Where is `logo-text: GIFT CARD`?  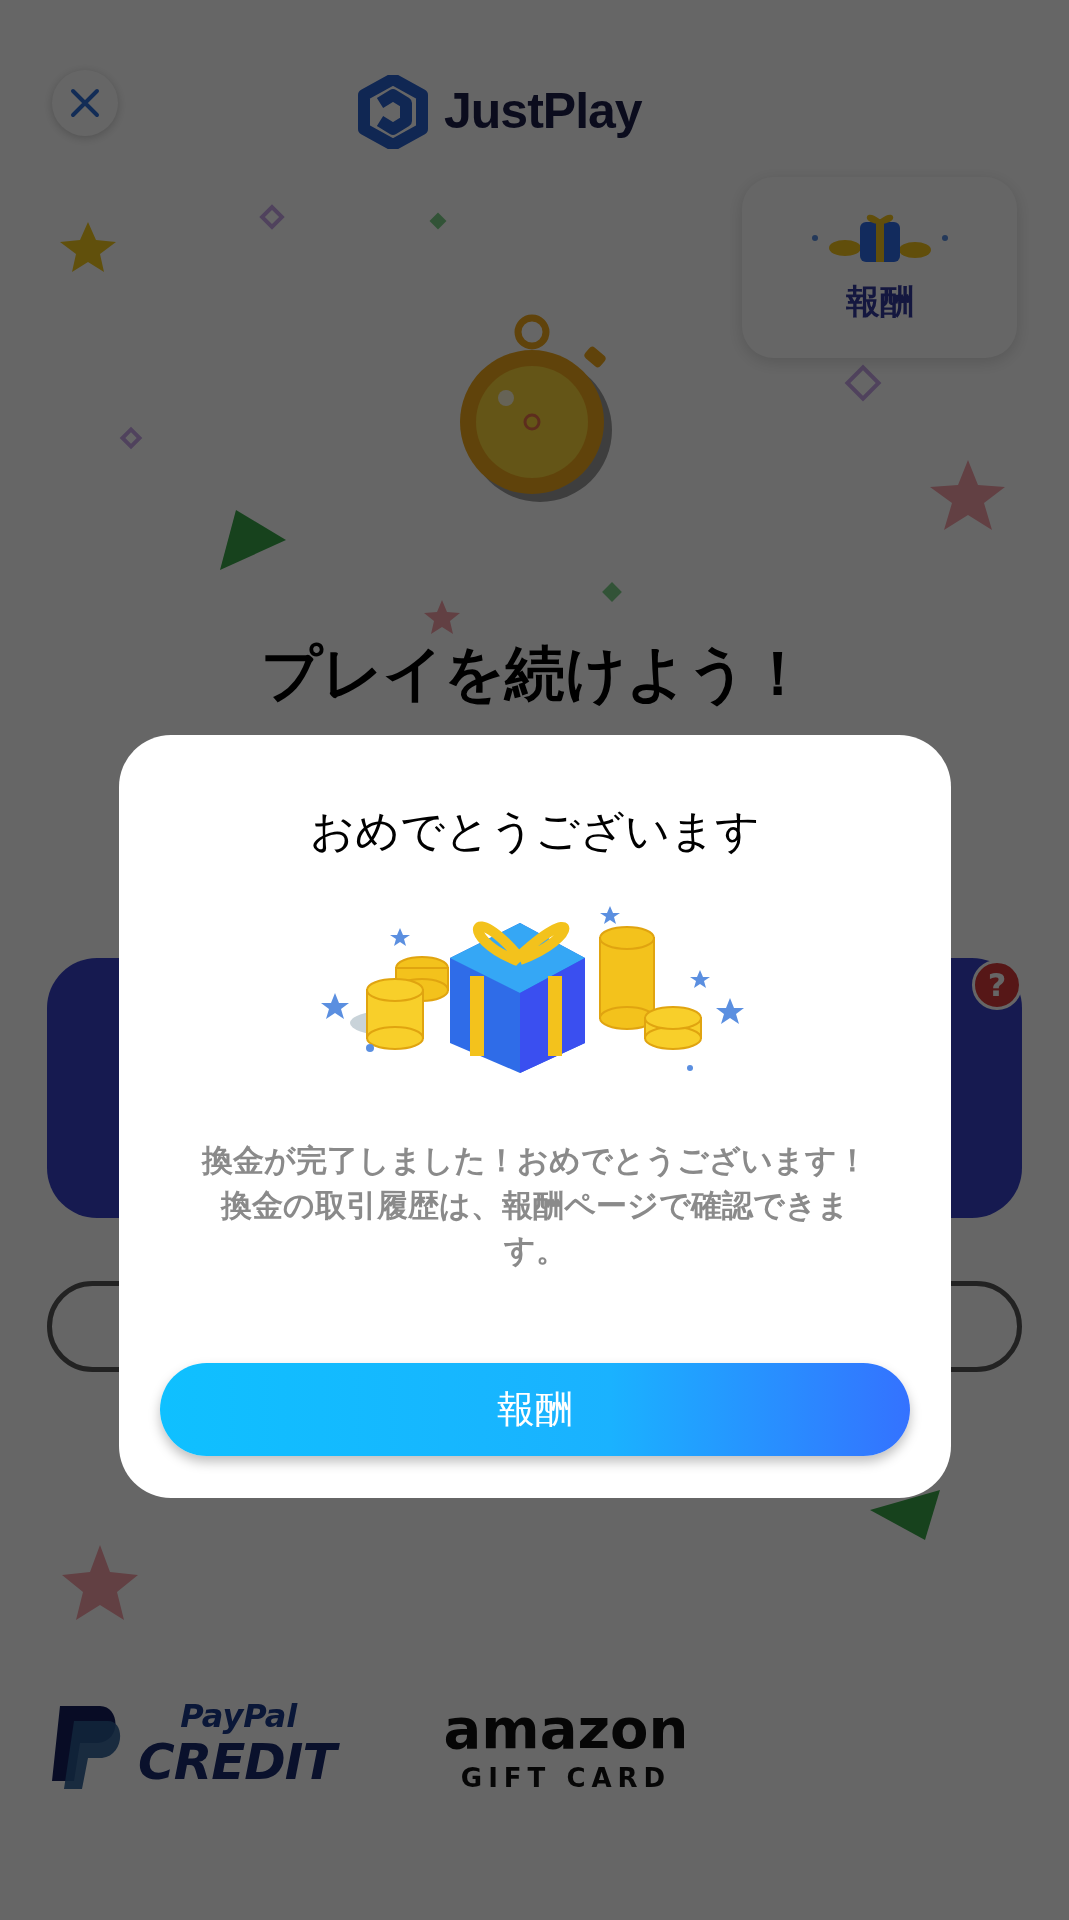
logo-text: GIFT CARD is located at coordinates (566, 1778).